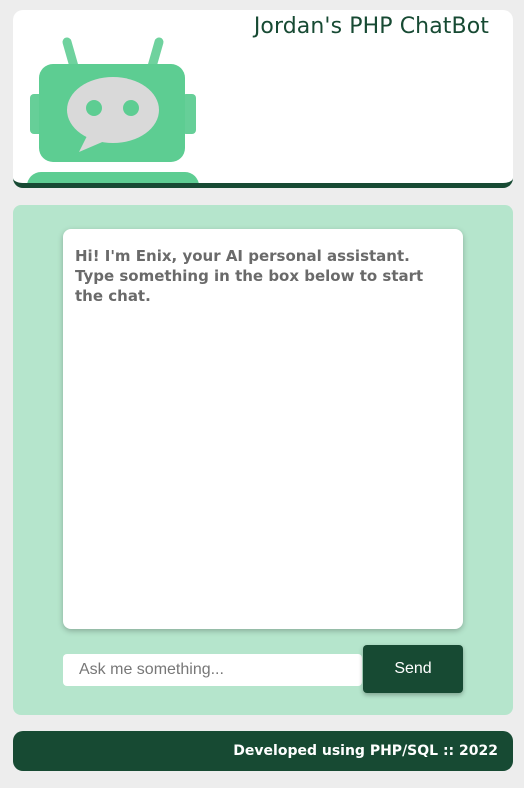 This screenshot has height=788, width=524. I want to click on chat-input, so click(212, 670).